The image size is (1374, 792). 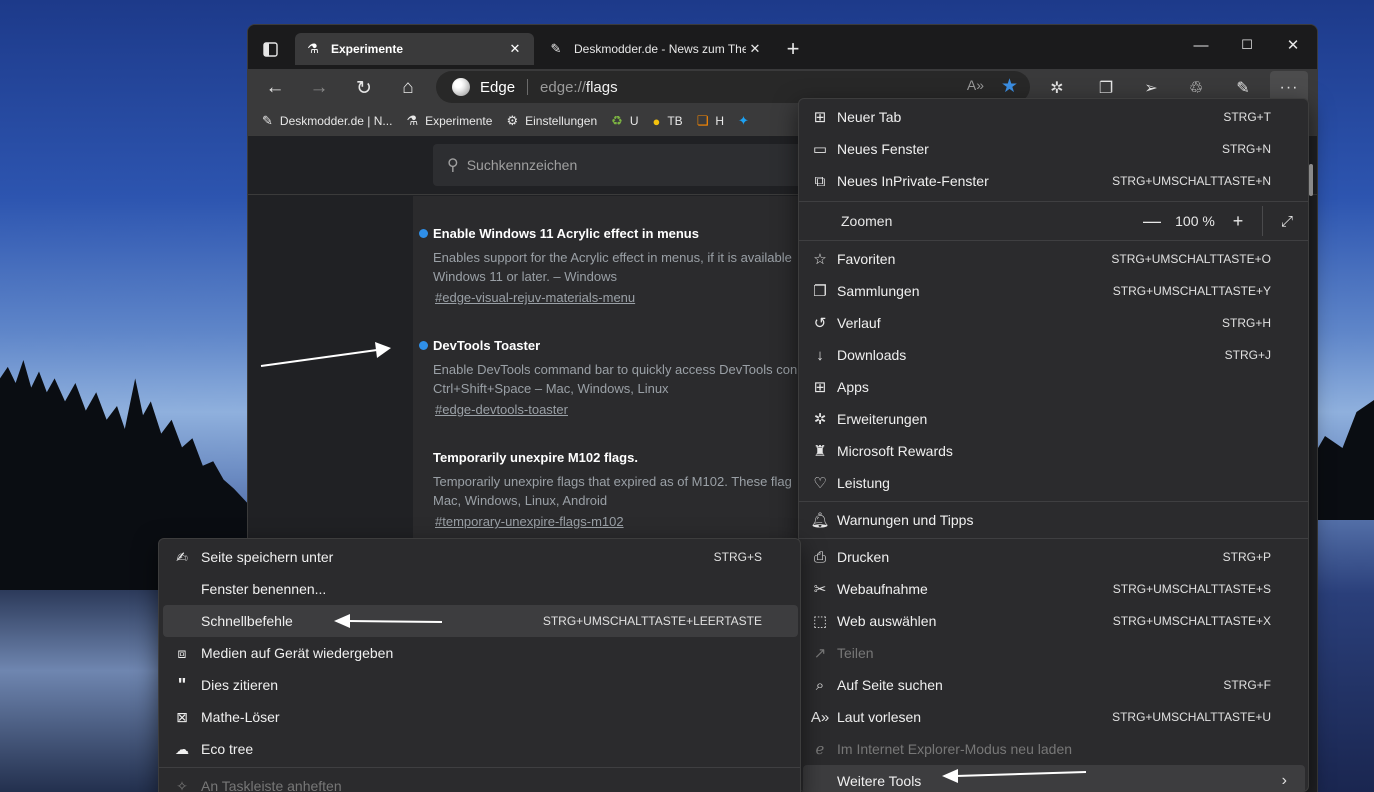 What do you see at coordinates (656, 121) in the screenshot?
I see `coin-icon: ●` at bounding box center [656, 121].